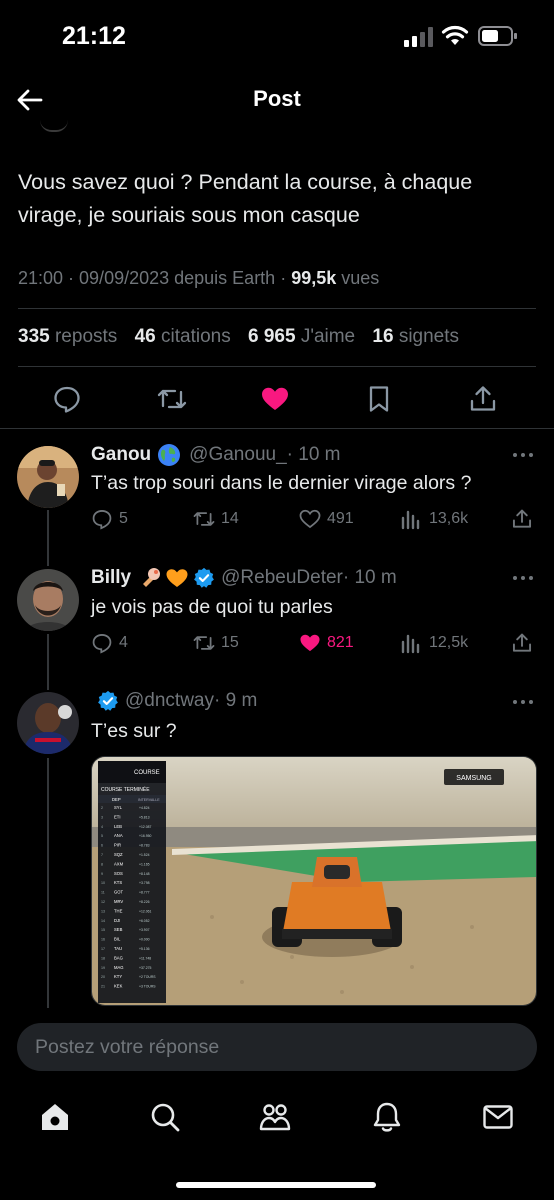 This screenshot has width=554, height=1200. I want to click on heart-filled-icon, so click(310, 643).